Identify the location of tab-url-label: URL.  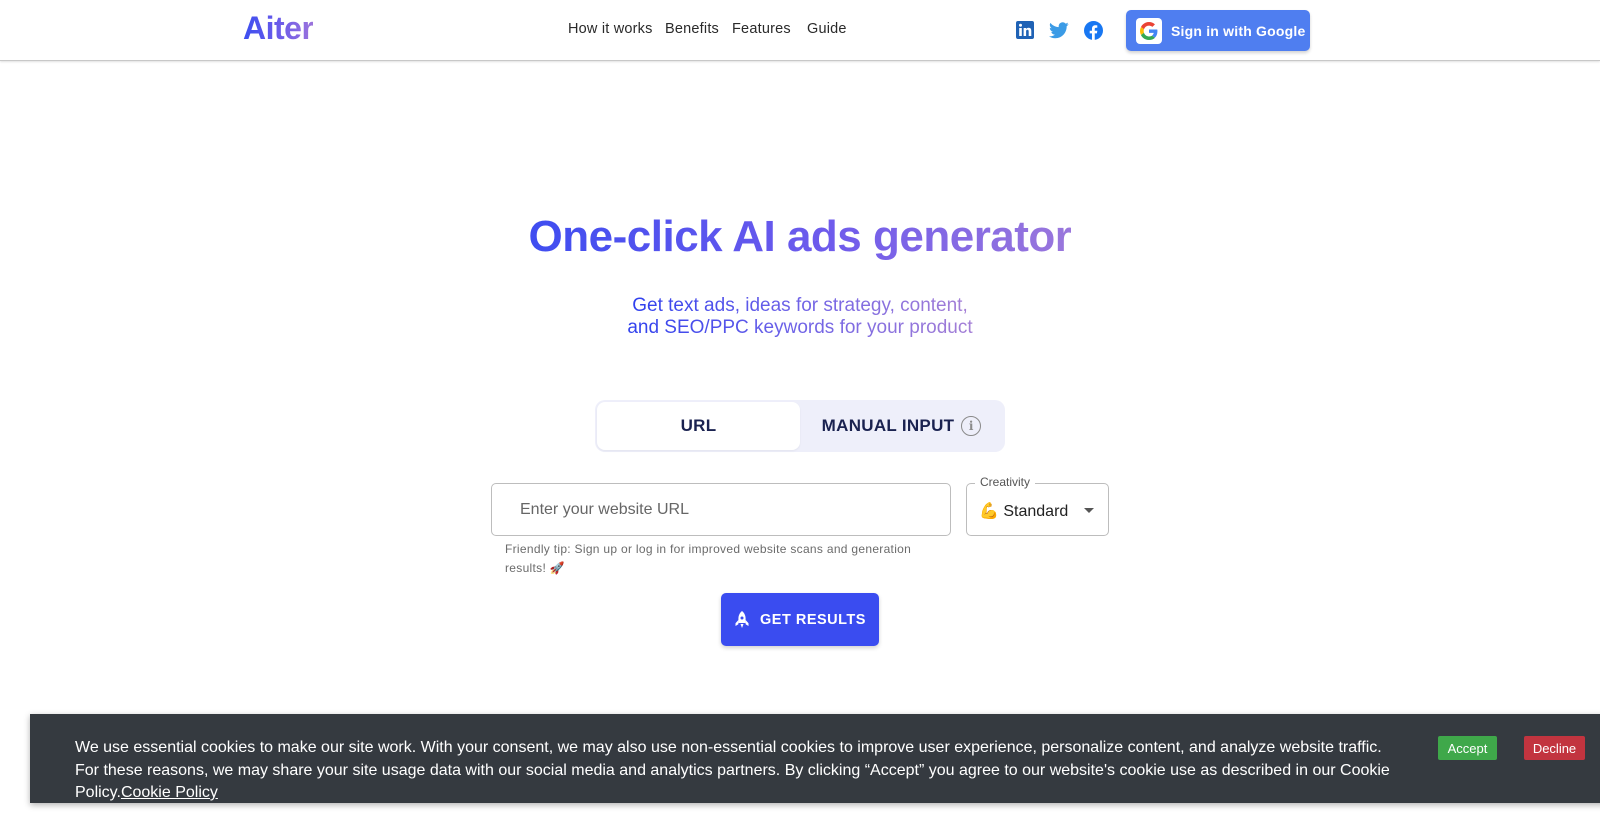
(698, 425).